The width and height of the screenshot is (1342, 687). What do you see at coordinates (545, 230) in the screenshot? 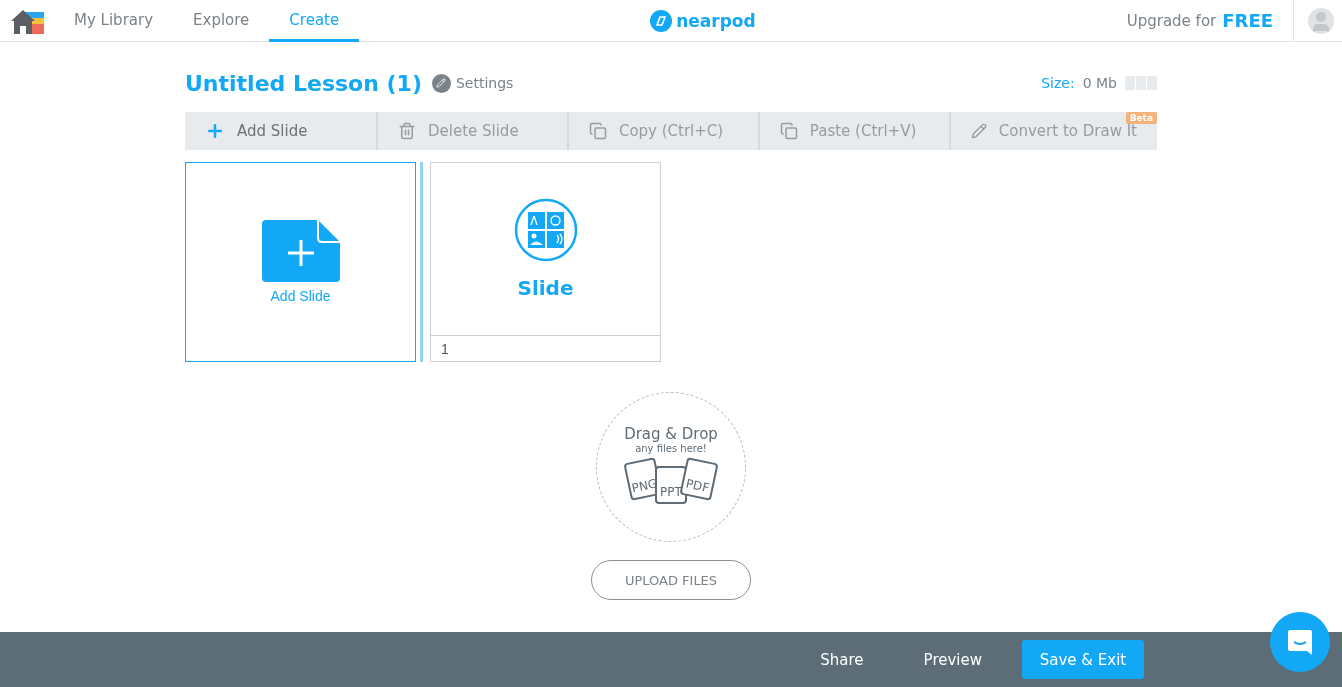
I see `content-grid-icon` at bounding box center [545, 230].